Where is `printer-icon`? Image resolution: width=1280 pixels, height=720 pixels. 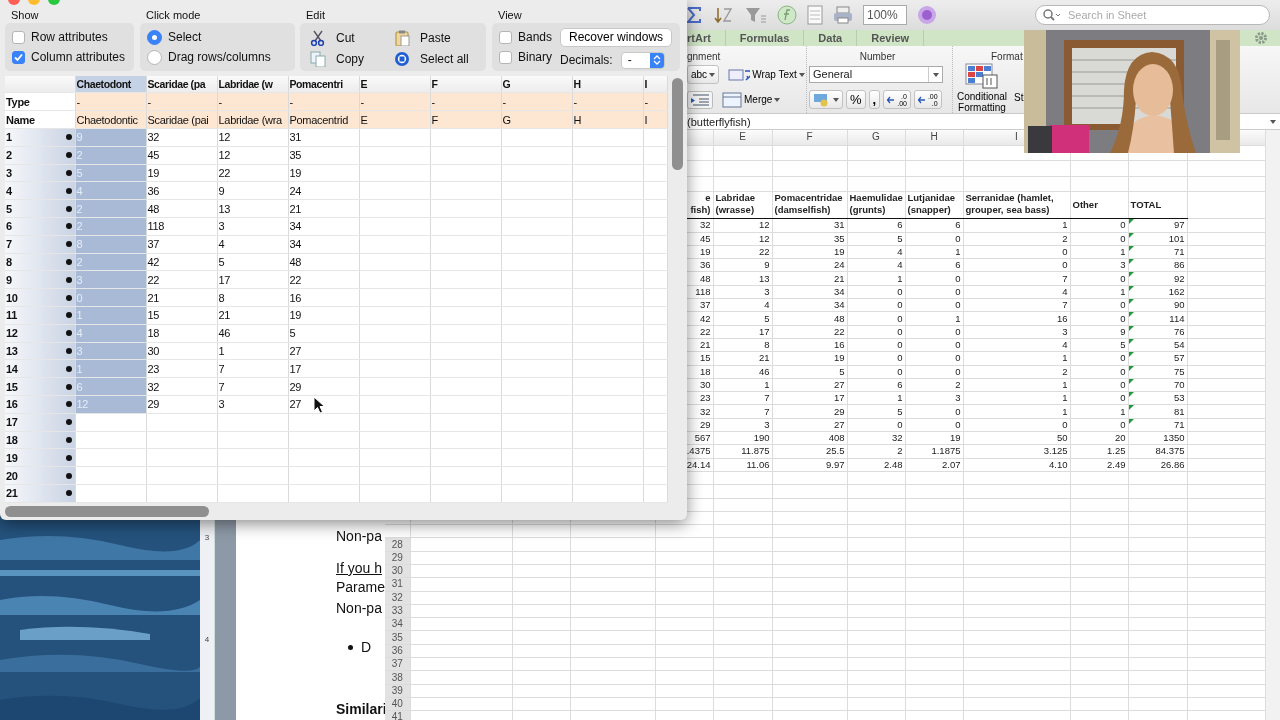
printer-icon is located at coordinates (843, 15).